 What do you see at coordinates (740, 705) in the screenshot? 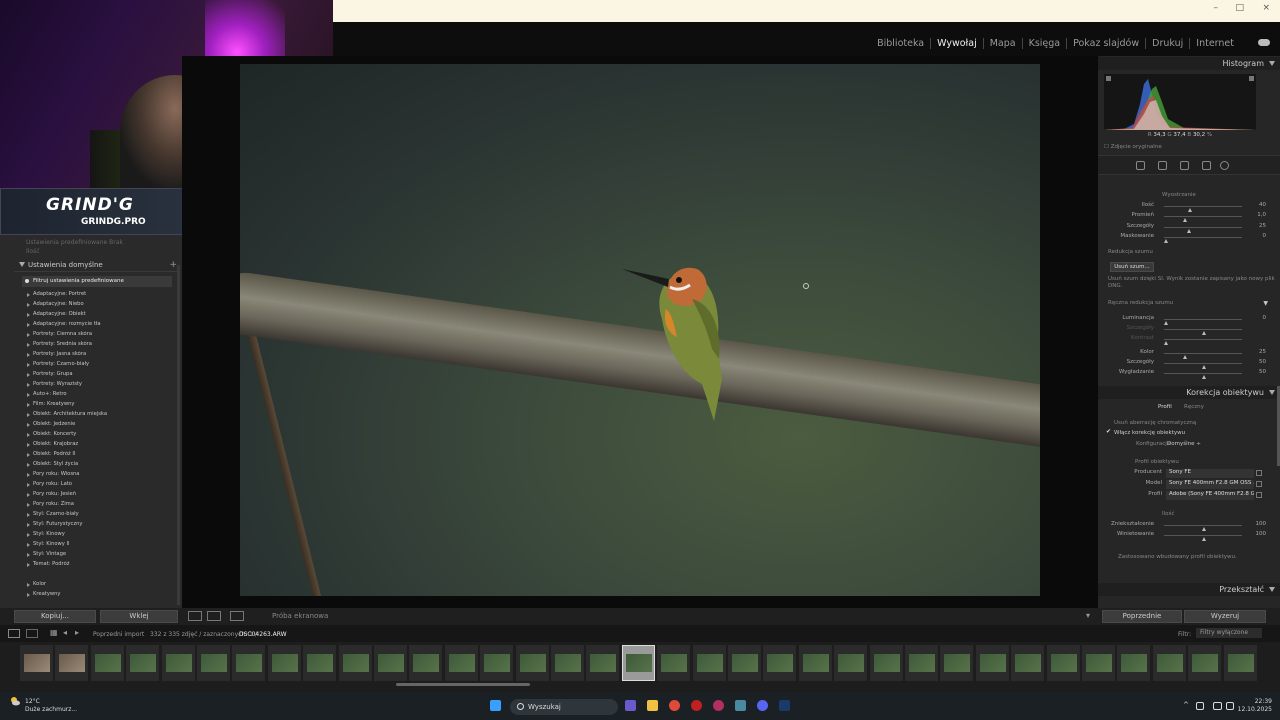
I see `calculator-icon` at bounding box center [740, 705].